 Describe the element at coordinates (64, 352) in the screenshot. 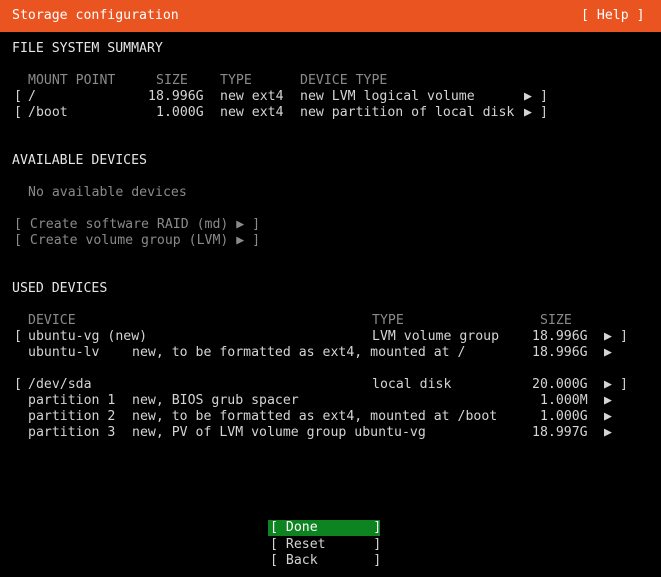

I see `device-name: ubuntu-lv` at that location.